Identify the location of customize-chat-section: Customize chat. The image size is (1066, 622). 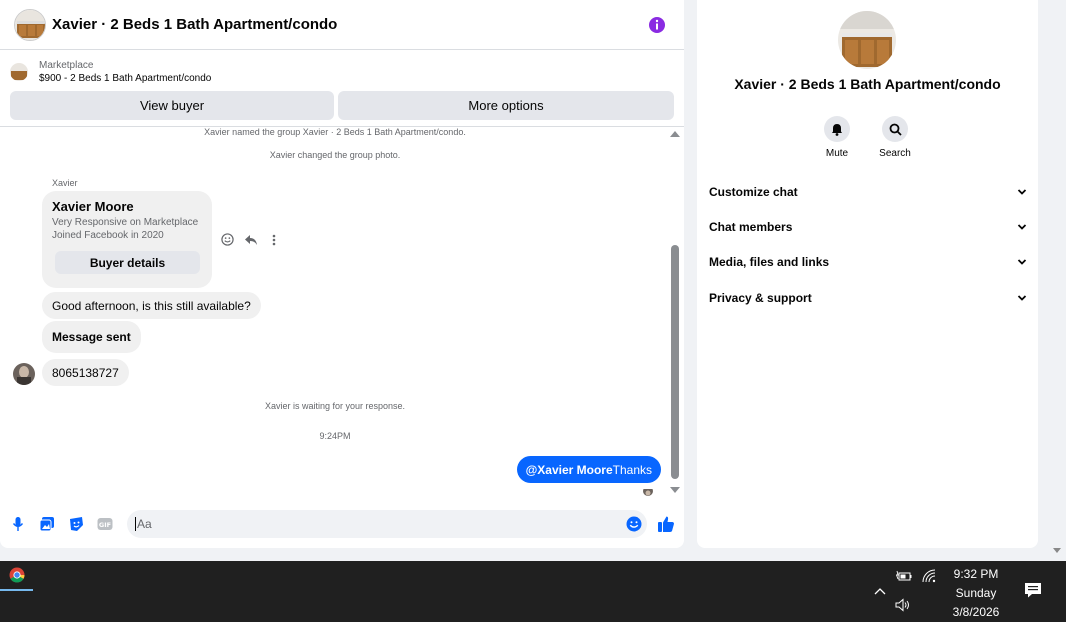
(868, 192).